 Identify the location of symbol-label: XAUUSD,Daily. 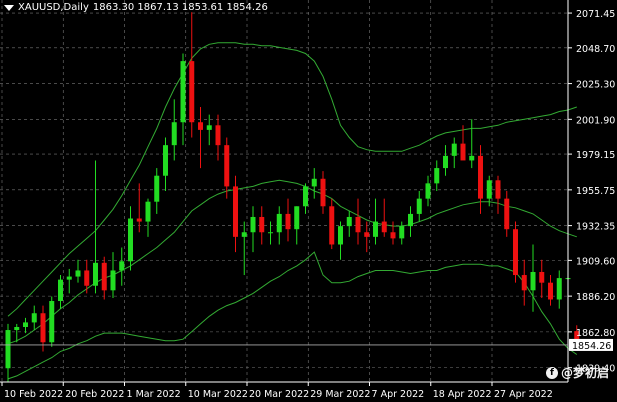
(53, 7).